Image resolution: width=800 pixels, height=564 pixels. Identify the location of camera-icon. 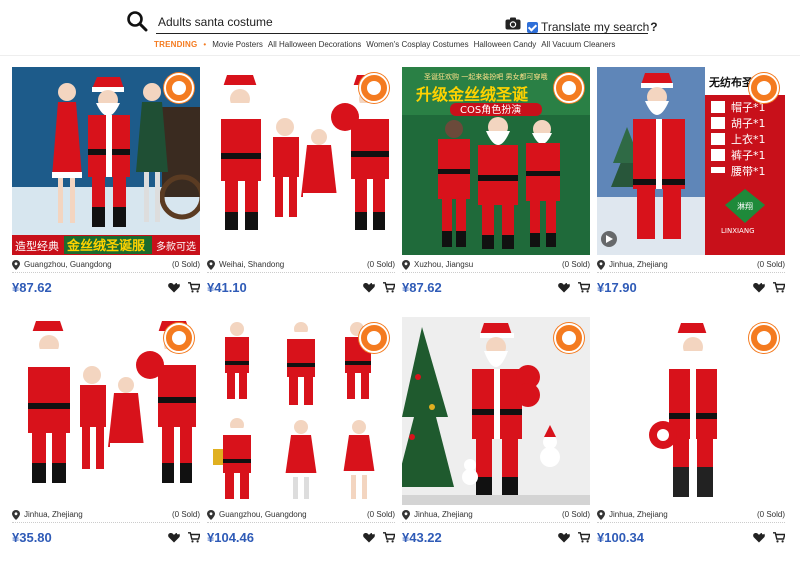
(513, 23).